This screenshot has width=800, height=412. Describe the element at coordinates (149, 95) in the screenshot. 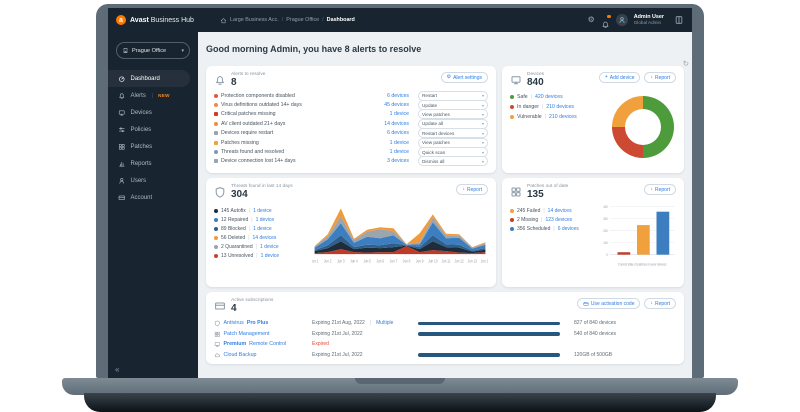

I see `sidebar-item-alerts: Alerts | NEW` at that location.